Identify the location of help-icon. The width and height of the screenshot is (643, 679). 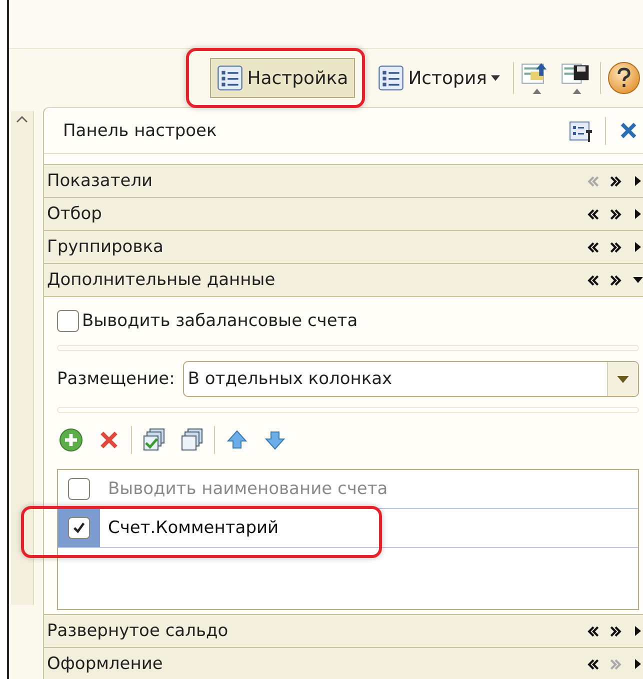
(624, 78).